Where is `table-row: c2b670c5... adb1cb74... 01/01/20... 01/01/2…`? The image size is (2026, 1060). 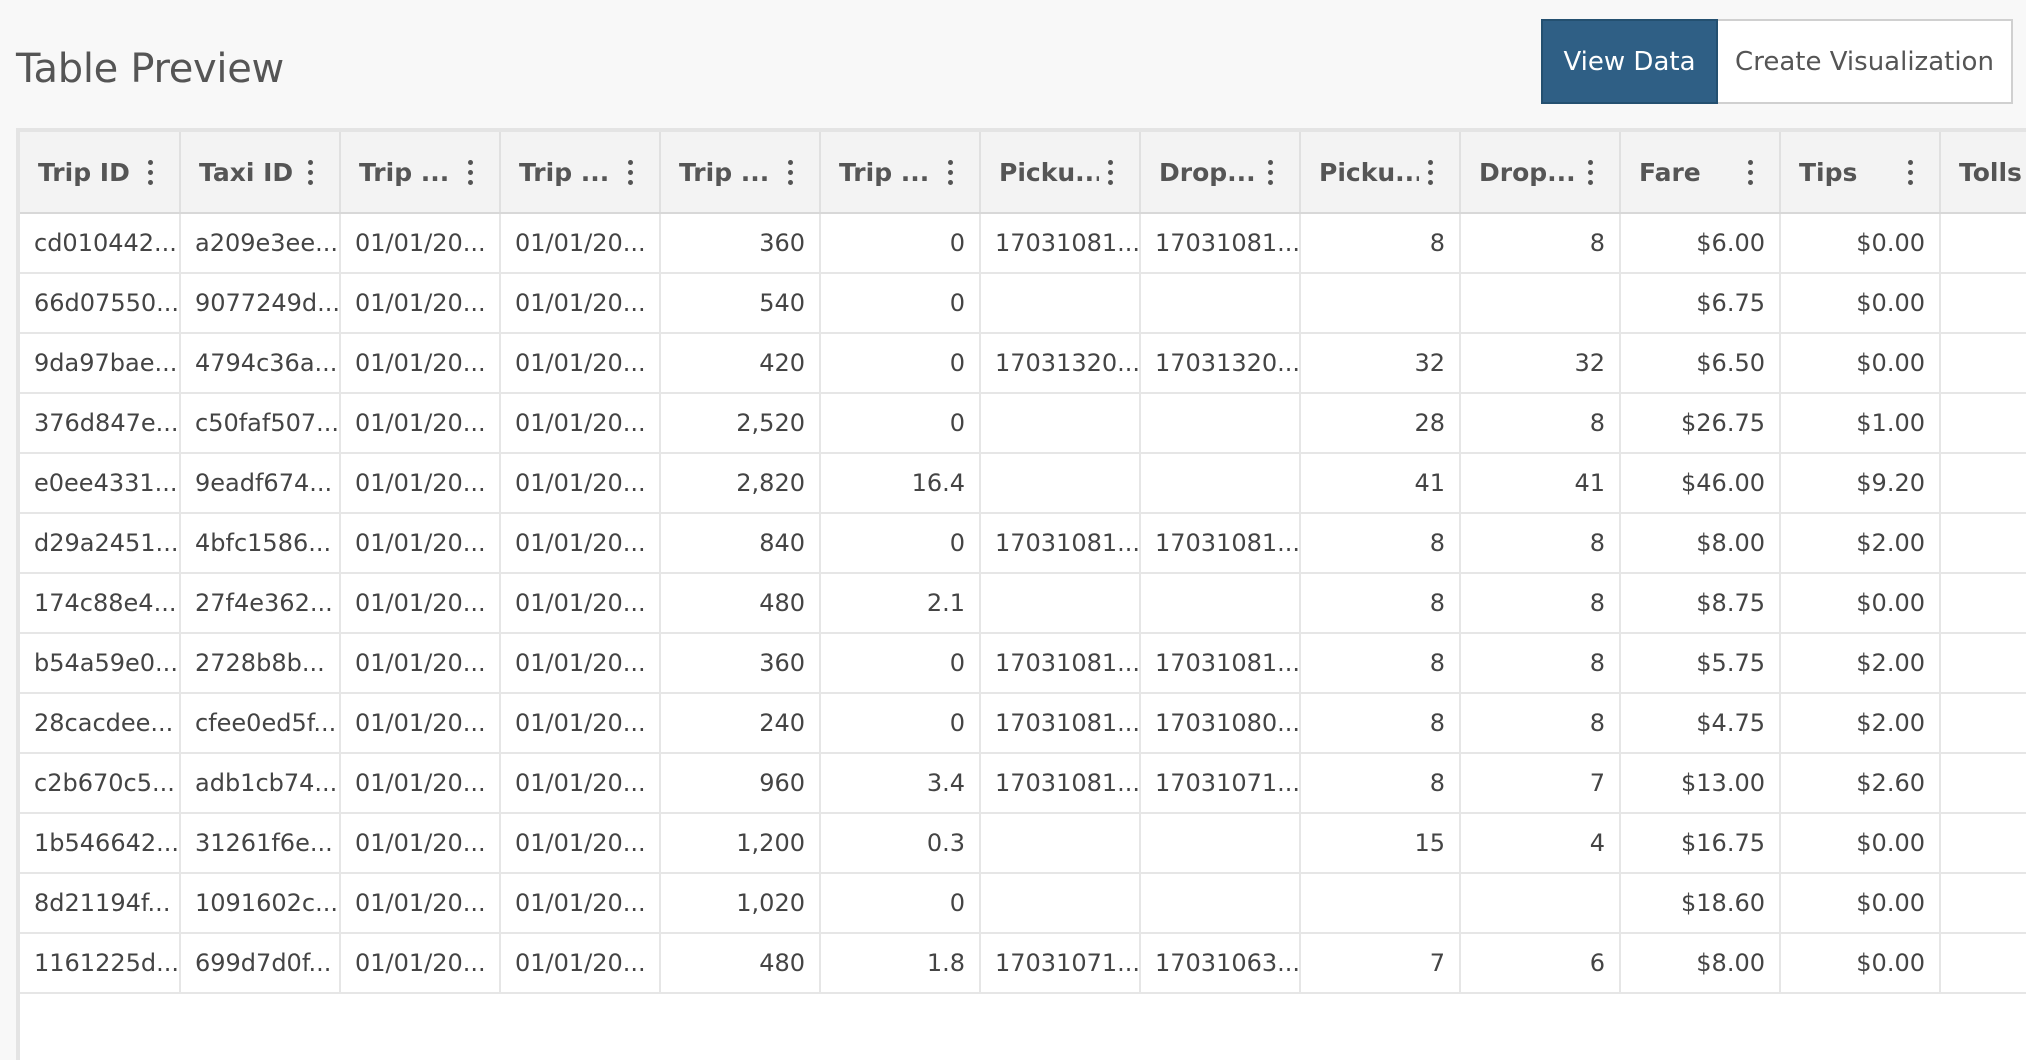
table-row: c2b670c5... adb1cb74... 01/01/20... 01/01/2… is located at coordinates (1023, 783).